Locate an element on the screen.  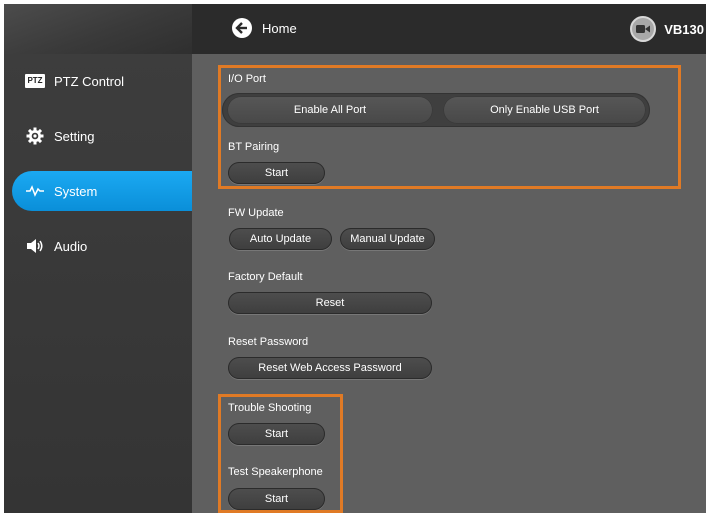
device-indicator: VB130 is located at coordinates (667, 29).